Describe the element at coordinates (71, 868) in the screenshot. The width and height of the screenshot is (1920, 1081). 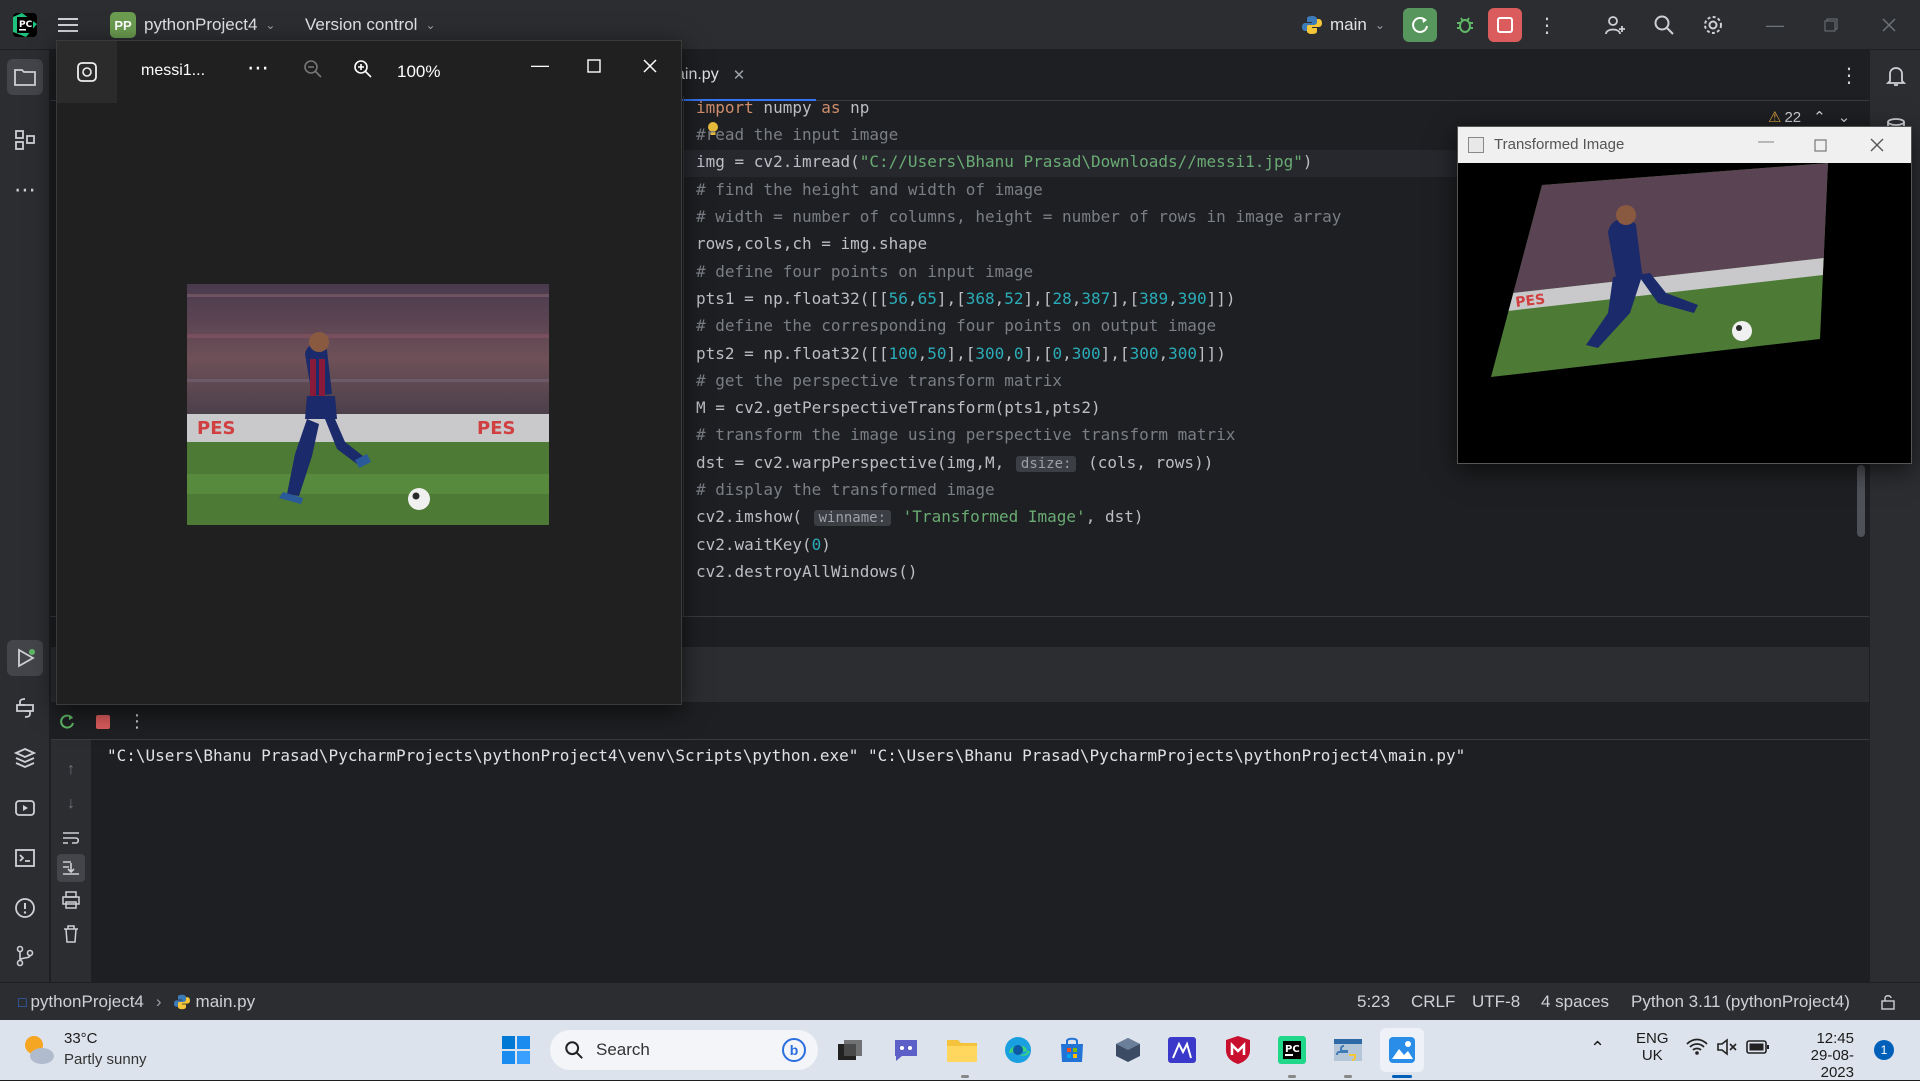
I see `scroll-to-end-icon` at that location.